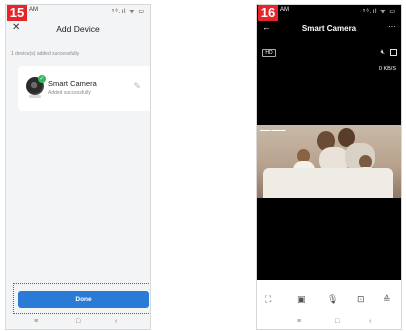 The image size is (406, 331). What do you see at coordinates (83, 299) in the screenshot?
I see `done-button: Done` at bounding box center [83, 299].